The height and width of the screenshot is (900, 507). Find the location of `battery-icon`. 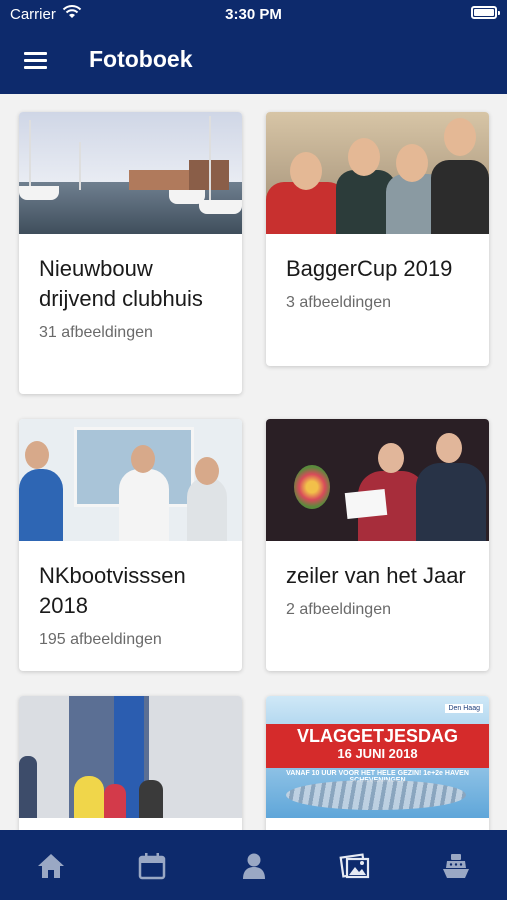

battery-icon is located at coordinates (485, 12).